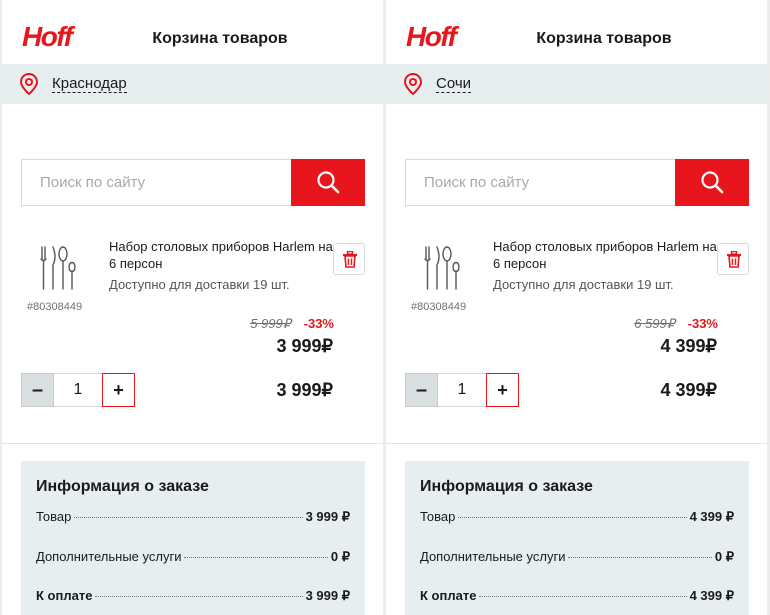 The image size is (770, 615). I want to click on unit-price: 3 999₽, so click(305, 346).